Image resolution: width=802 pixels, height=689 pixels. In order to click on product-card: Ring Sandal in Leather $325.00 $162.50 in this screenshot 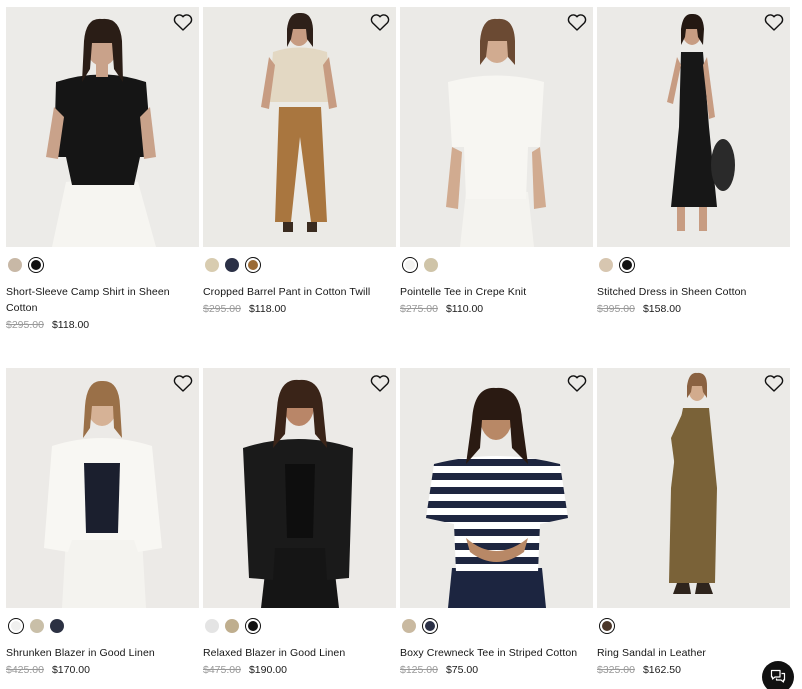, I will do `click(693, 528)`.